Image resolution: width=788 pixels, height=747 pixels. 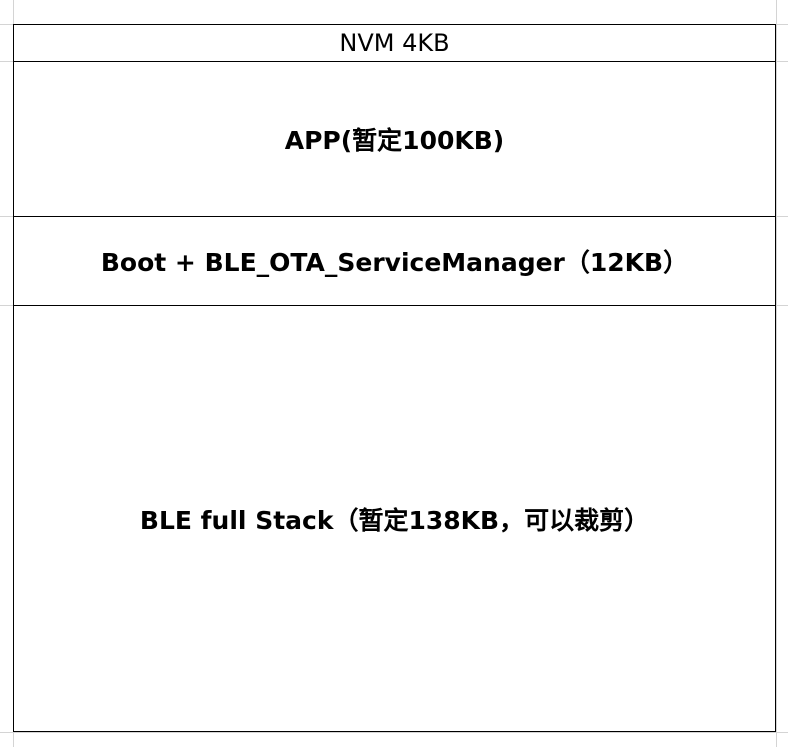 What do you see at coordinates (394, 43) in the screenshot?
I see `region-nvm: NVM 4KB` at bounding box center [394, 43].